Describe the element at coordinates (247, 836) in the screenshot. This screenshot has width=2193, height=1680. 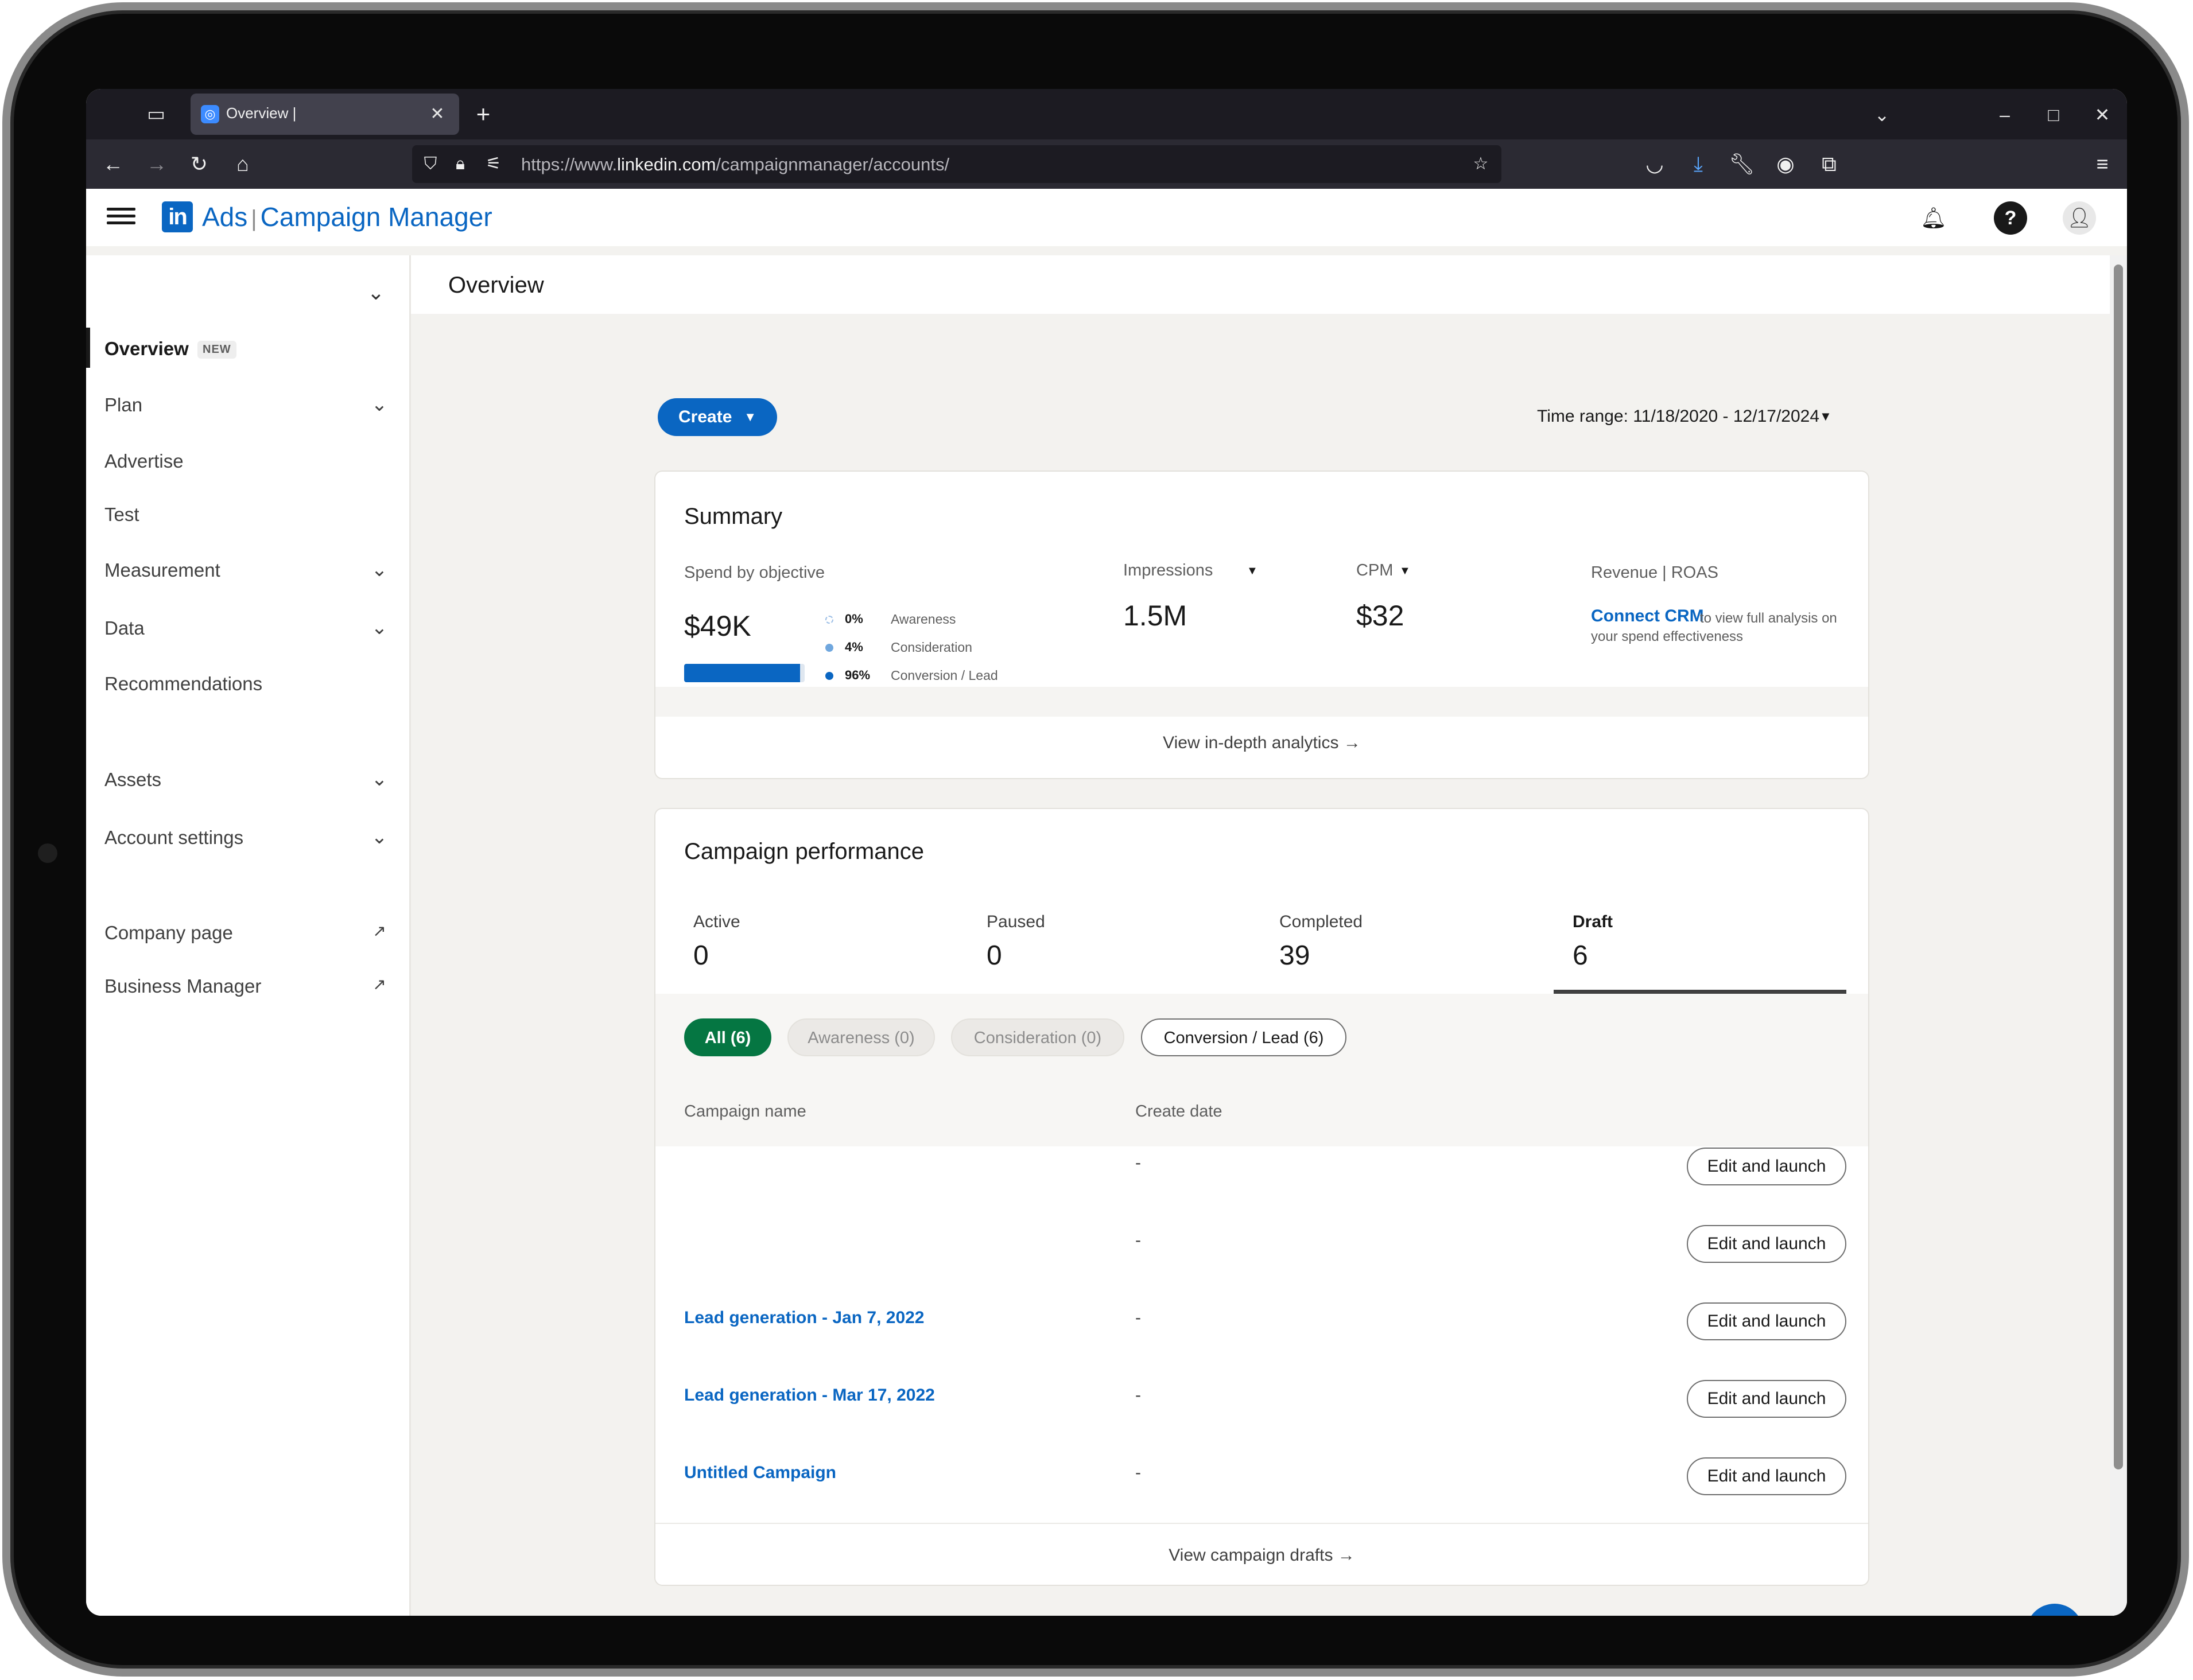
I see `sidebar-item-account-settings: Account settings ⌄` at that location.